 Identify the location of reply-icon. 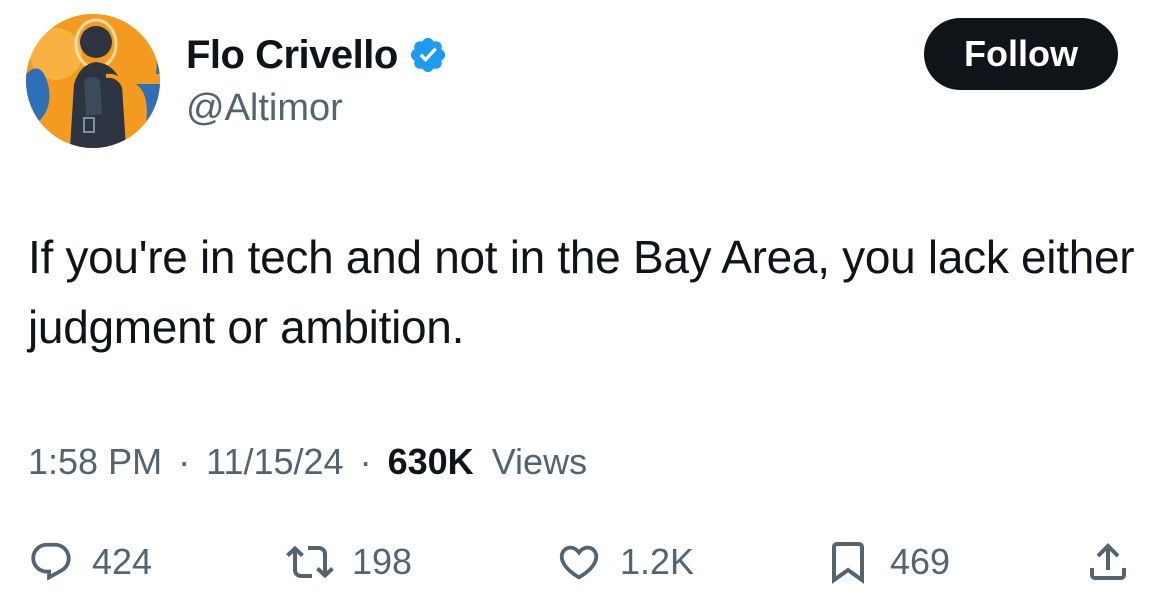
(51, 562).